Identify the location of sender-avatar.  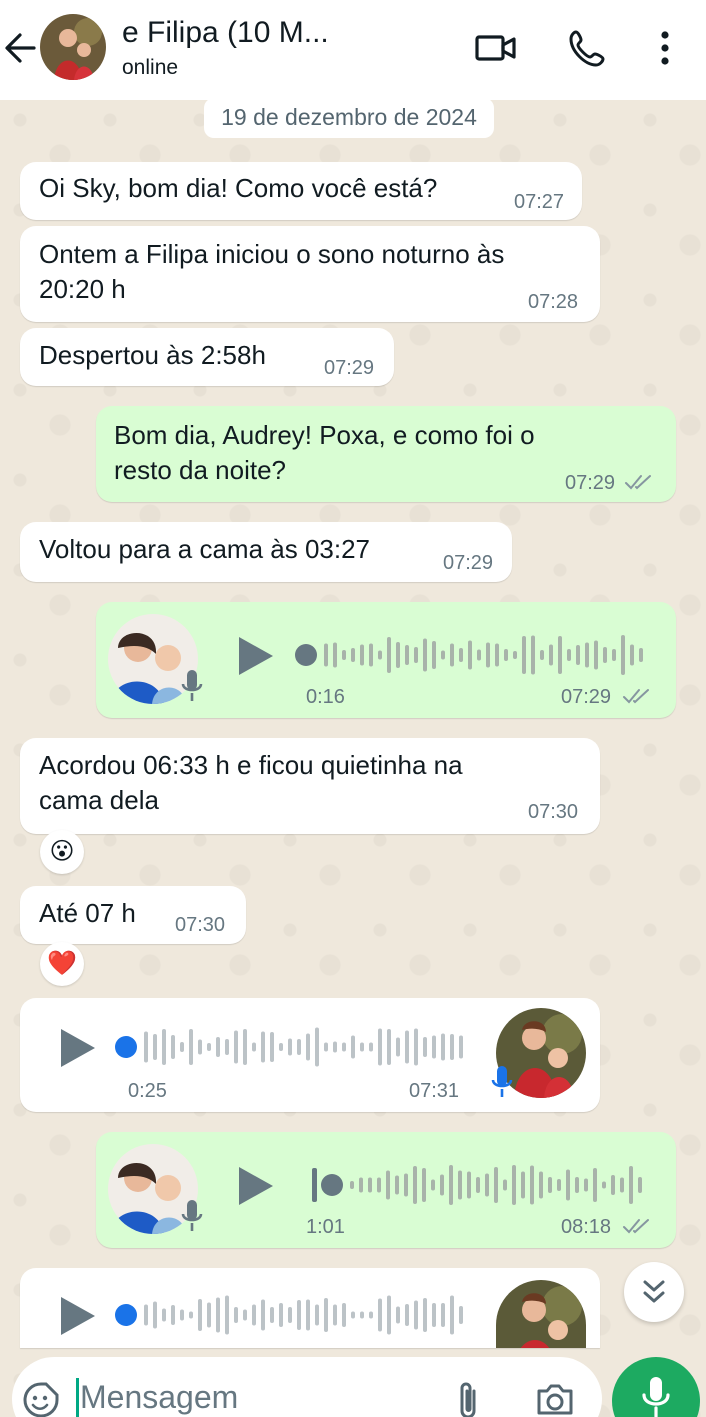
(541, 1314).